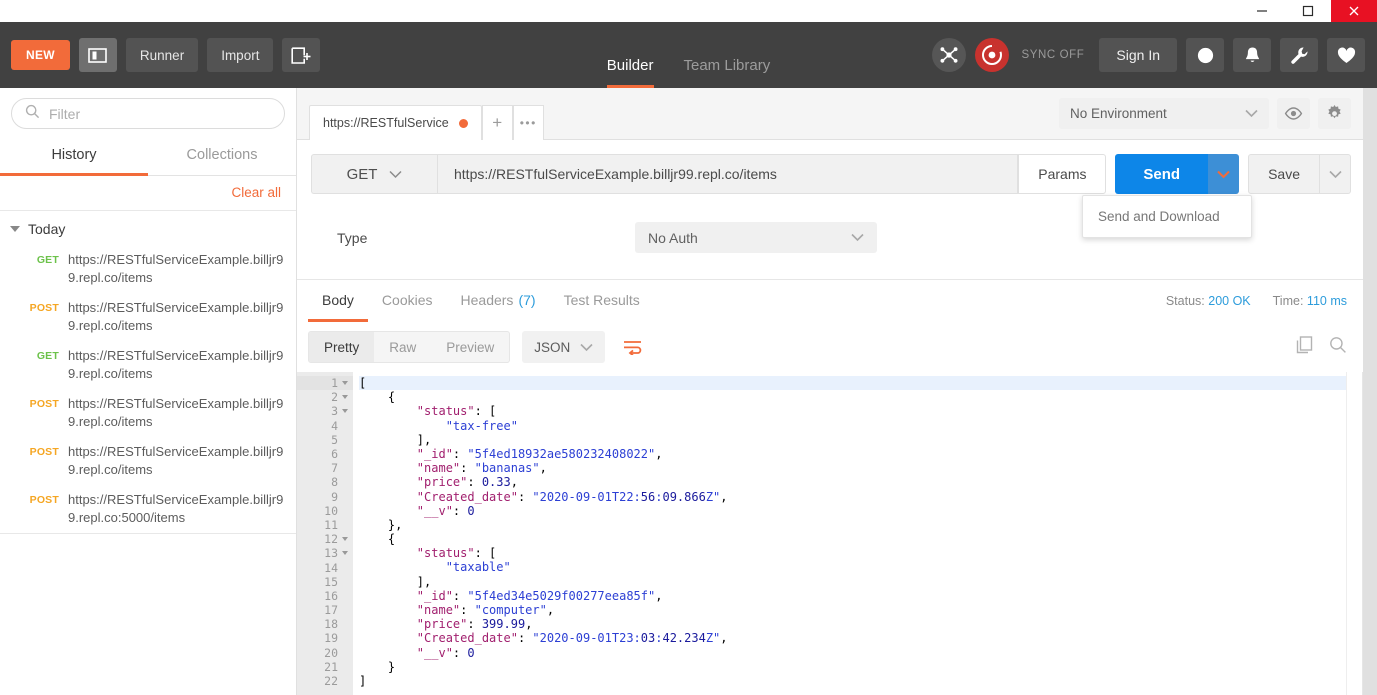  Describe the element at coordinates (1346, 55) in the screenshot. I see `heart-icon` at that location.